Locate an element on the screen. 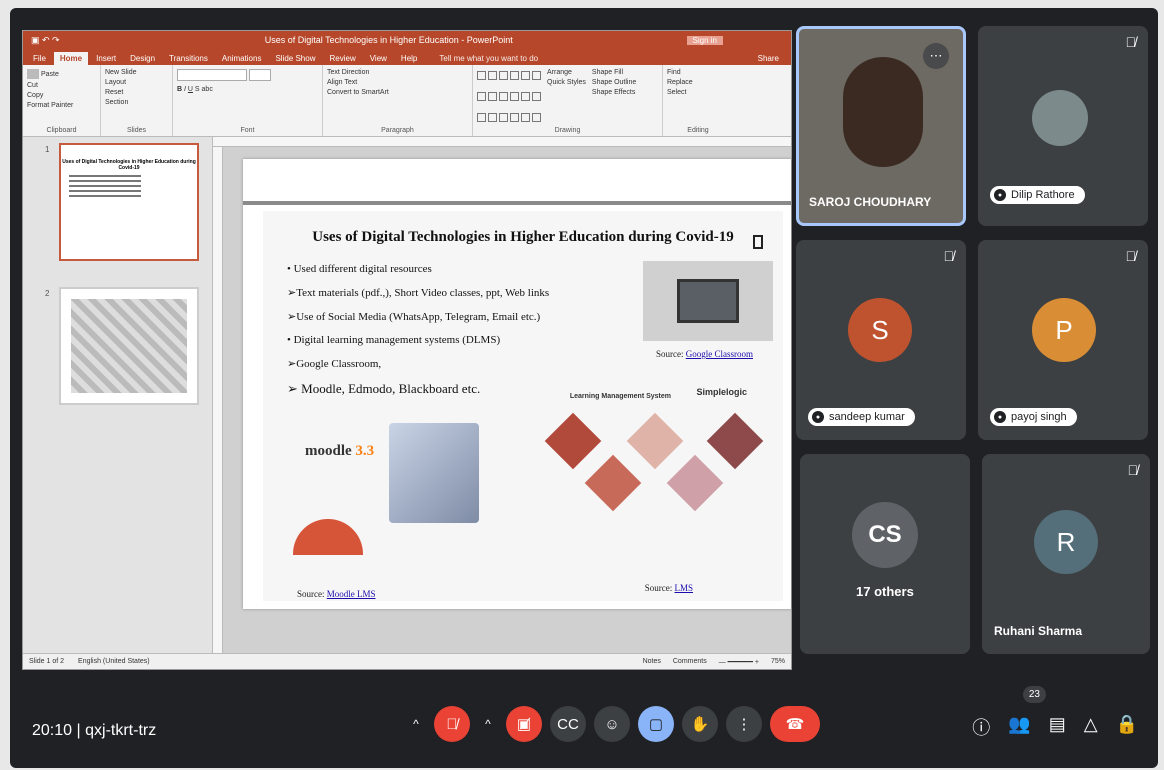 The width and height of the screenshot is (1164, 770). others-count: 17 others is located at coordinates (885, 591).